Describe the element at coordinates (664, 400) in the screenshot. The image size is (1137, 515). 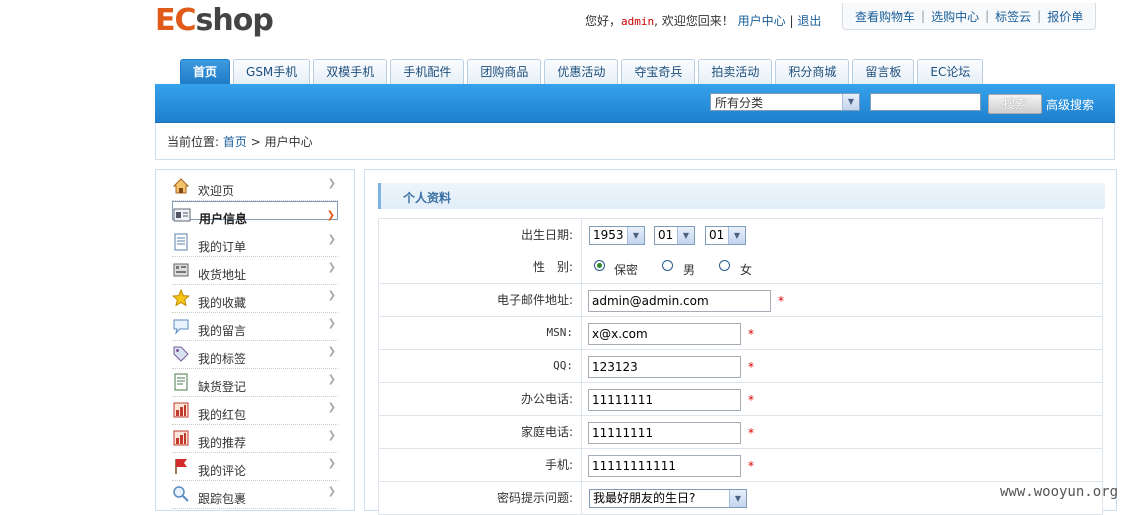
I see `office-phone-field: 11111111` at that location.